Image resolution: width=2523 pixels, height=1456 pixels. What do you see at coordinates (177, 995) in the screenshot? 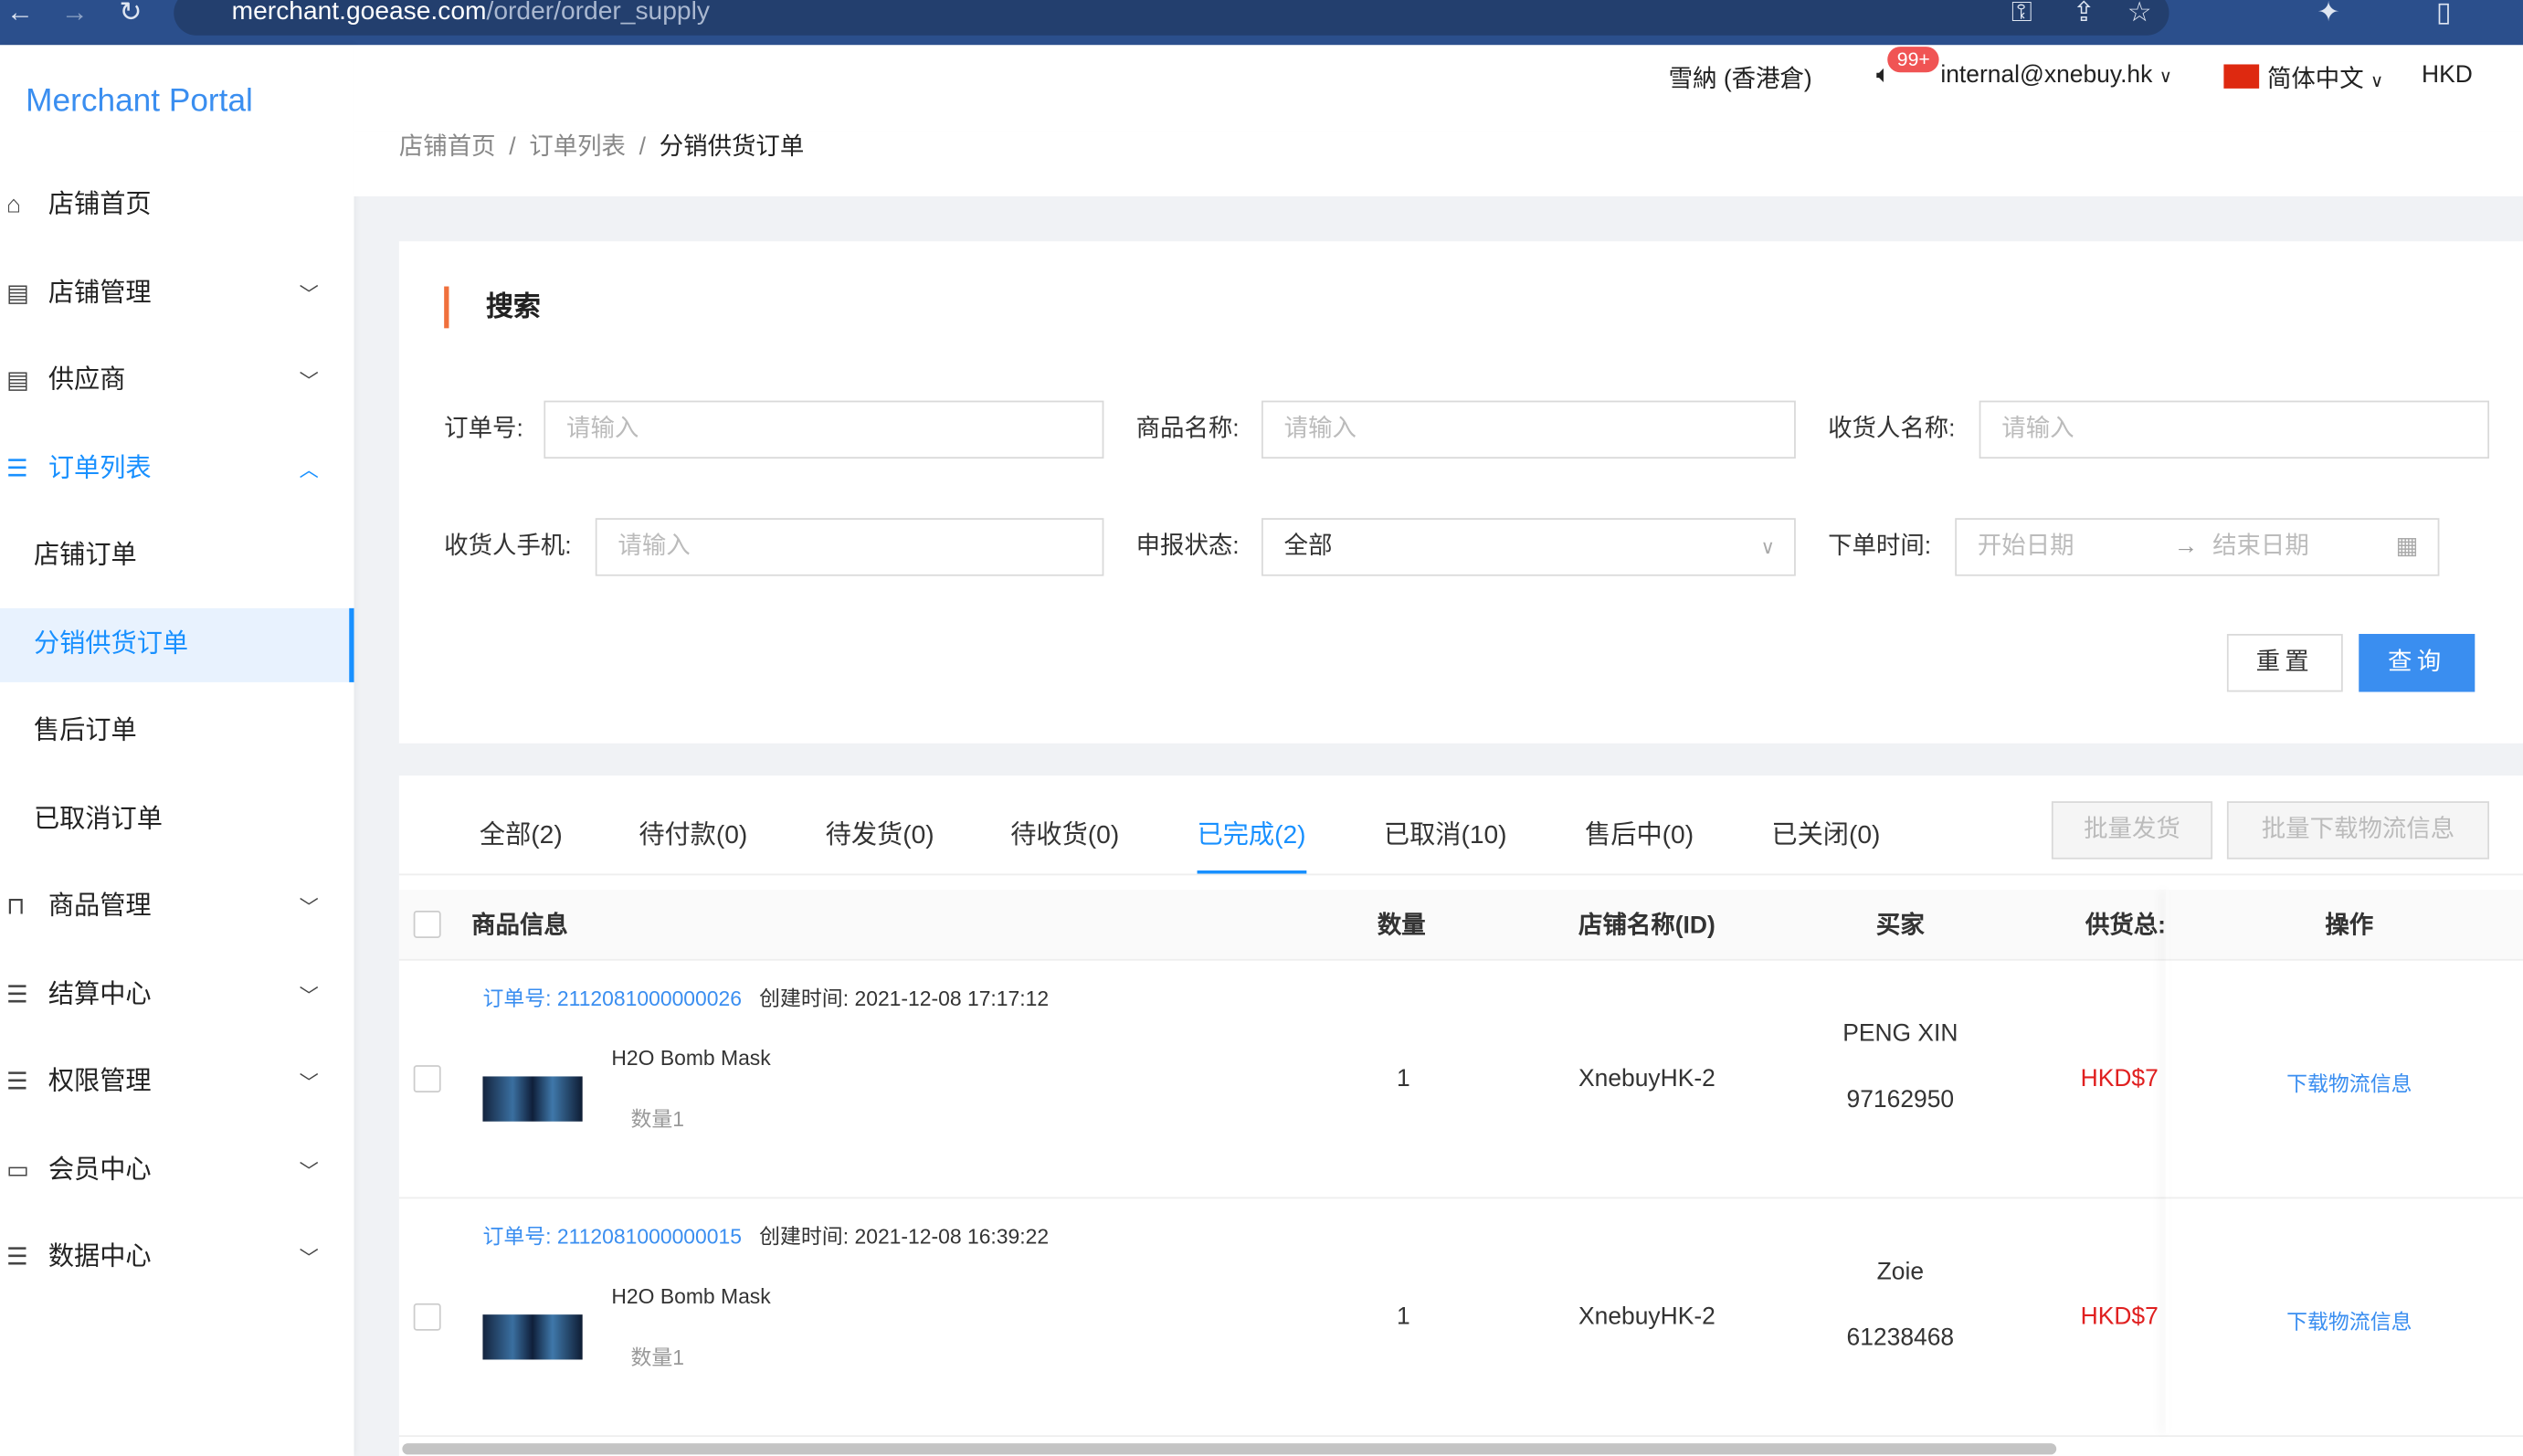
I see `sidebar-item-9: ☰ 结算中心 ﹀` at bounding box center [177, 995].